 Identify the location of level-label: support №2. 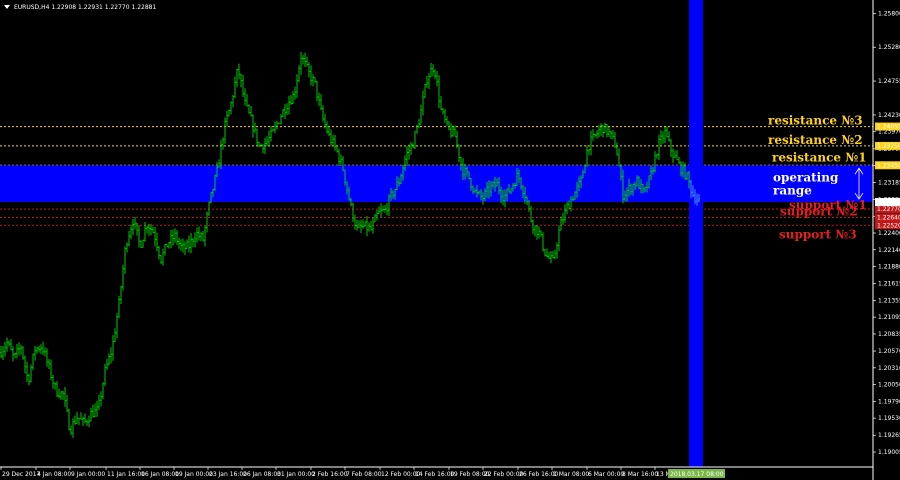
(819, 212).